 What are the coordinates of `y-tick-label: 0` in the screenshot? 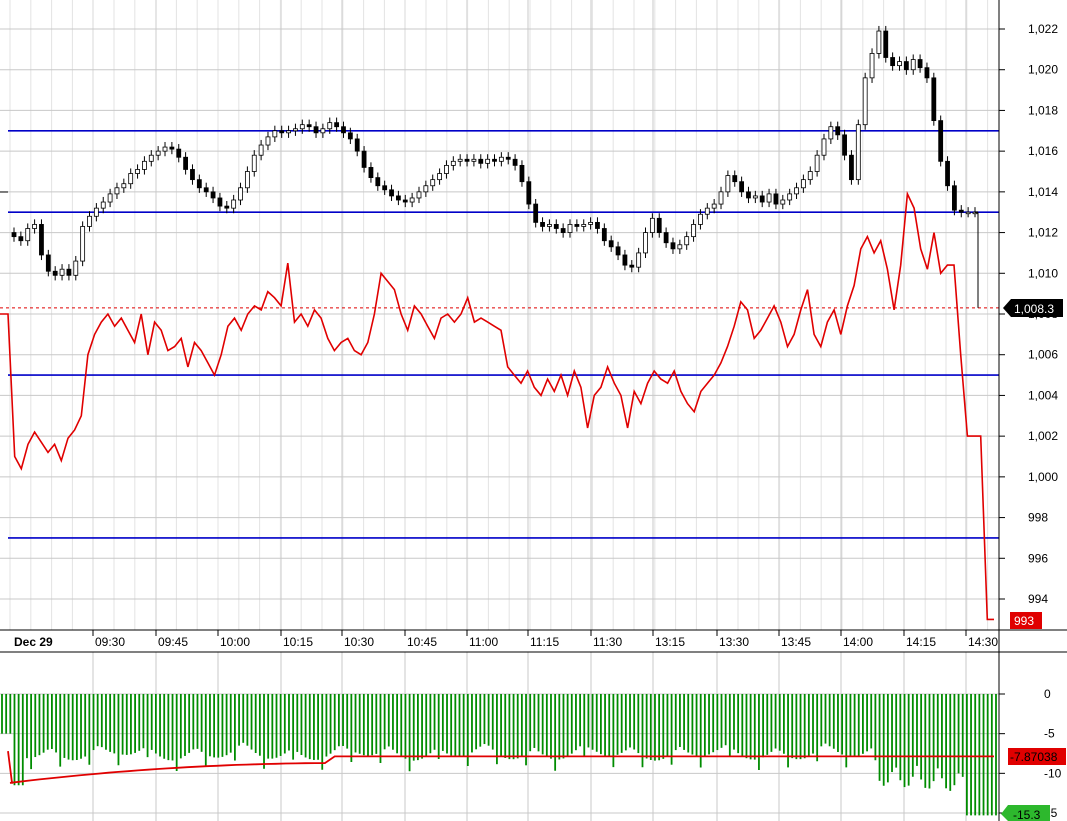 It's located at (1047, 694).